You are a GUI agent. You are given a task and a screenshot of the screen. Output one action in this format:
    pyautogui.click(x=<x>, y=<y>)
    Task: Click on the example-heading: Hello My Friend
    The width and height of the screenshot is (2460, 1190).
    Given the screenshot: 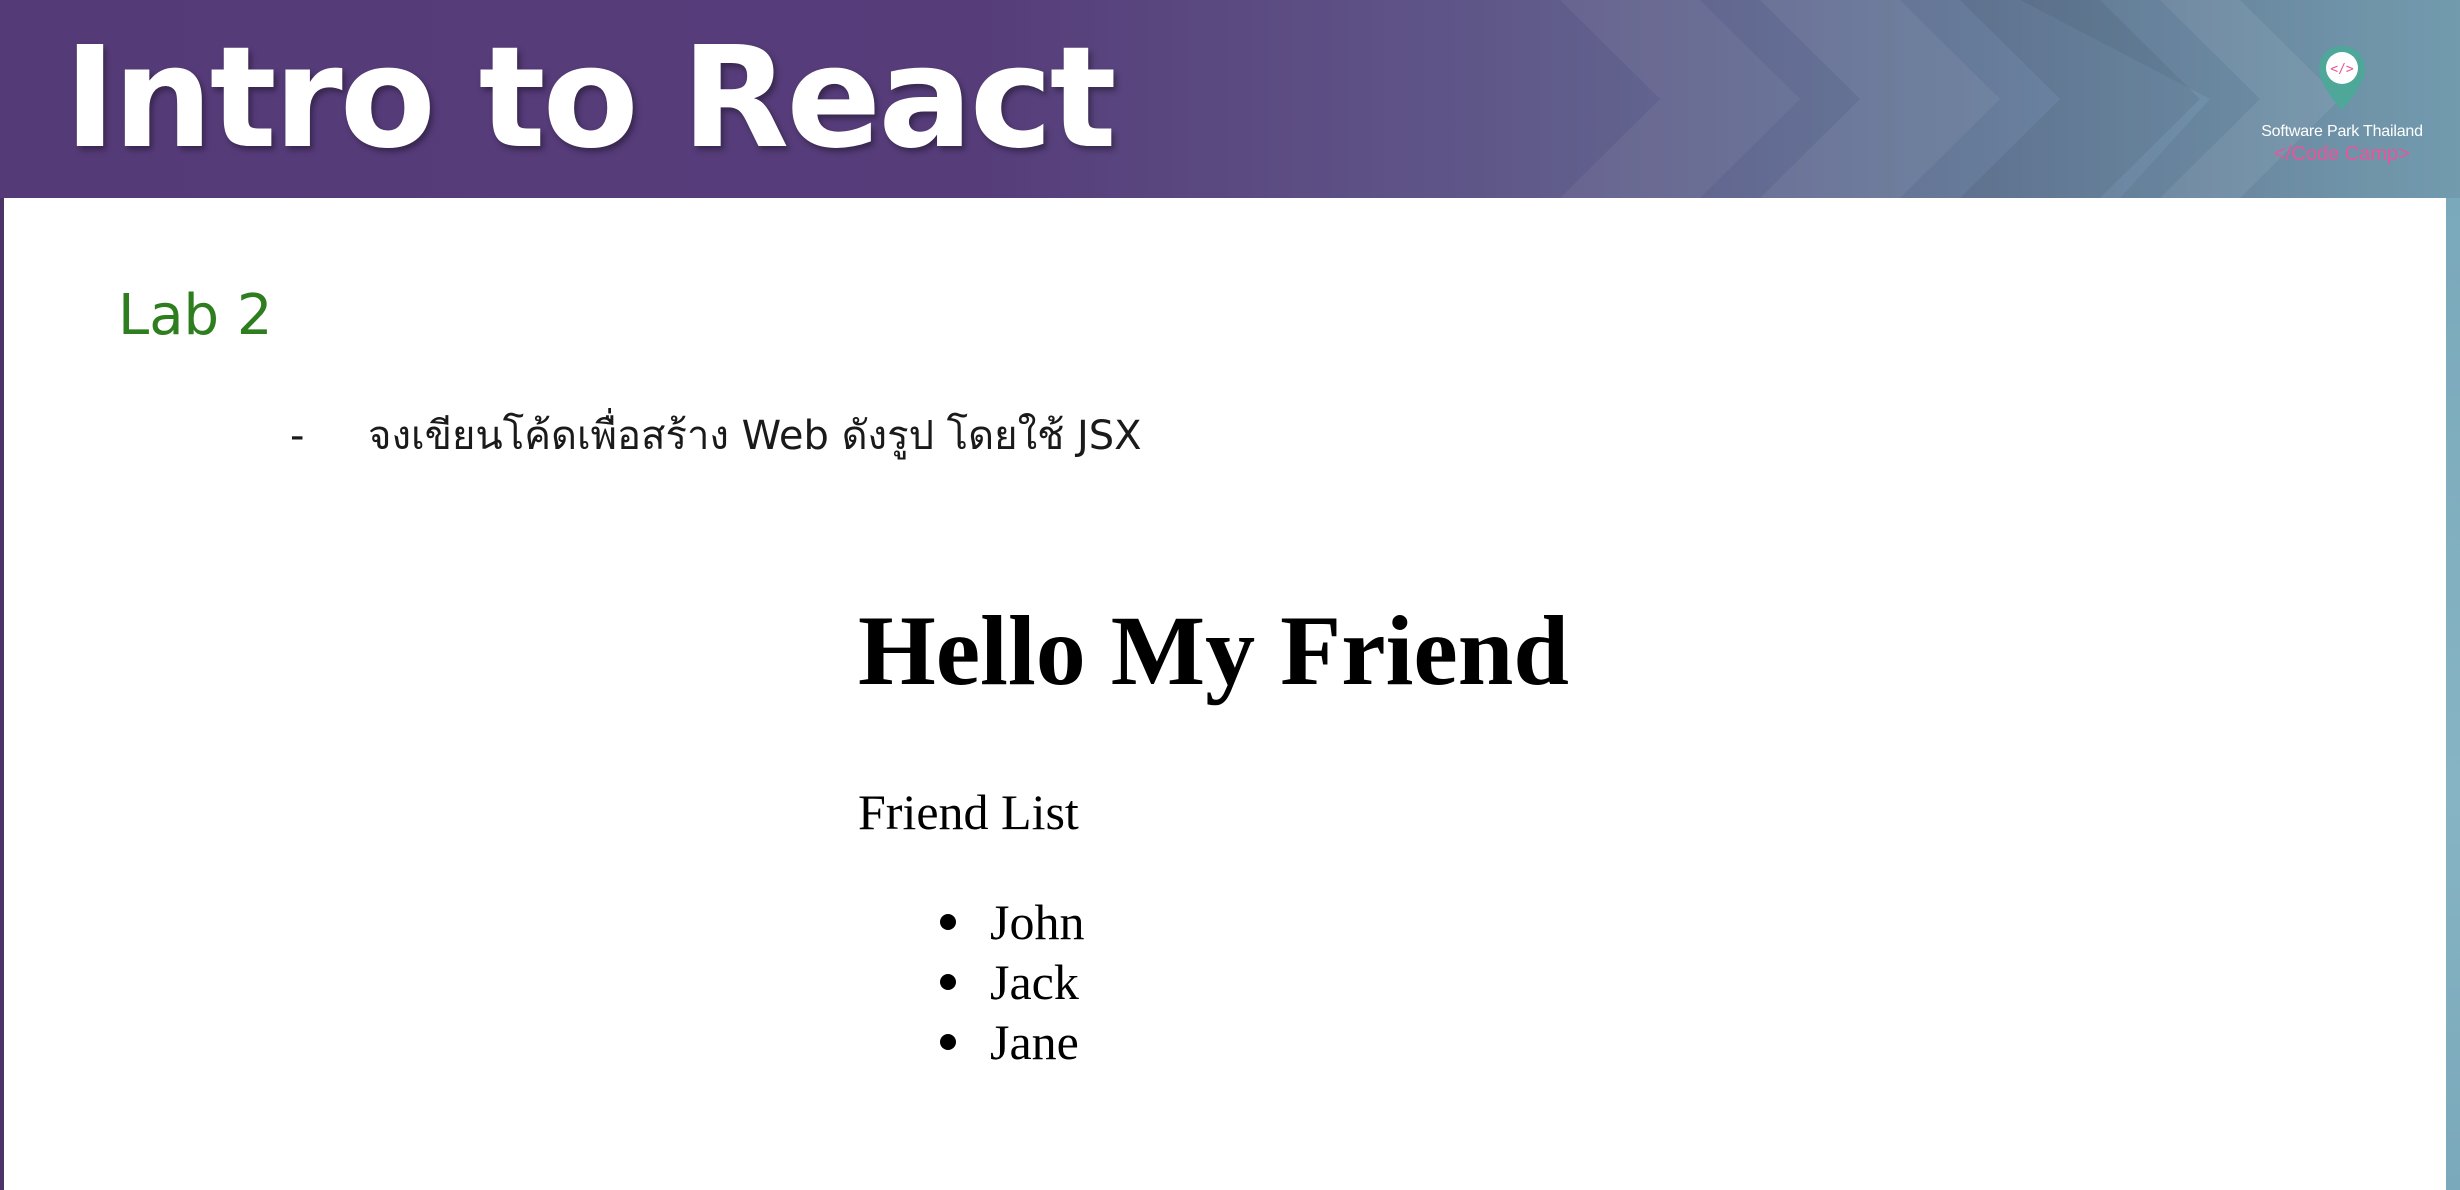 What is the action you would take?
    pyautogui.click(x=1213, y=650)
    